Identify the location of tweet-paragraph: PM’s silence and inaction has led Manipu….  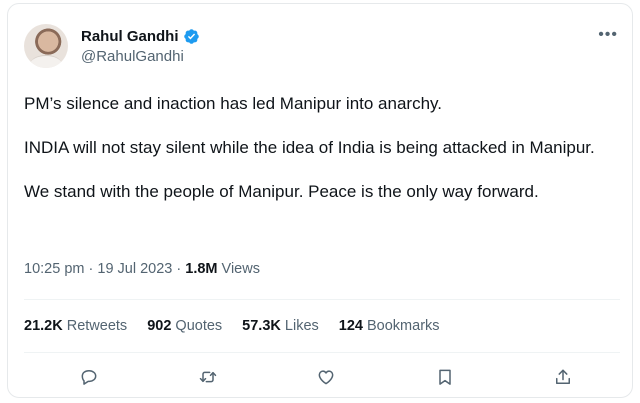
(233, 103).